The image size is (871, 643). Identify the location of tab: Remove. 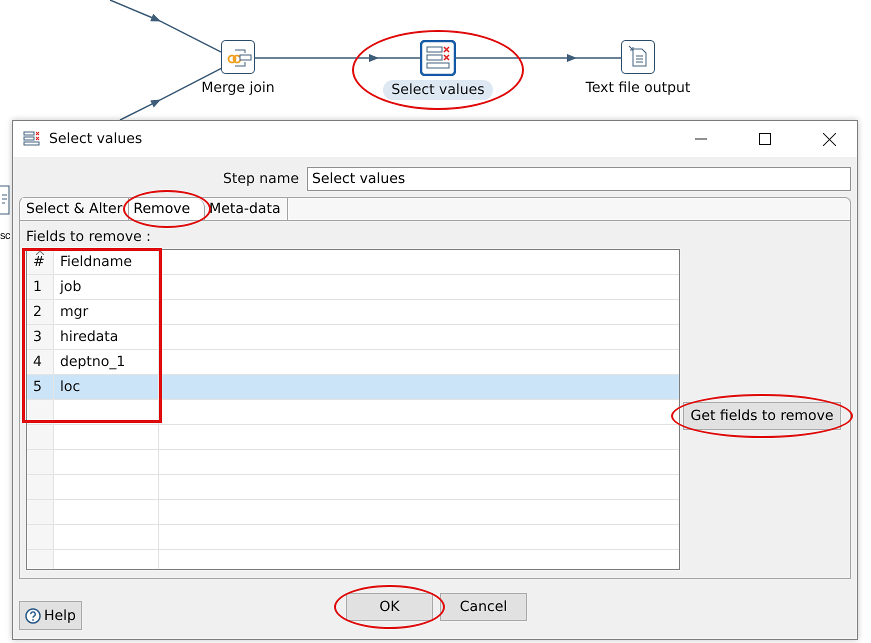
(167, 209).